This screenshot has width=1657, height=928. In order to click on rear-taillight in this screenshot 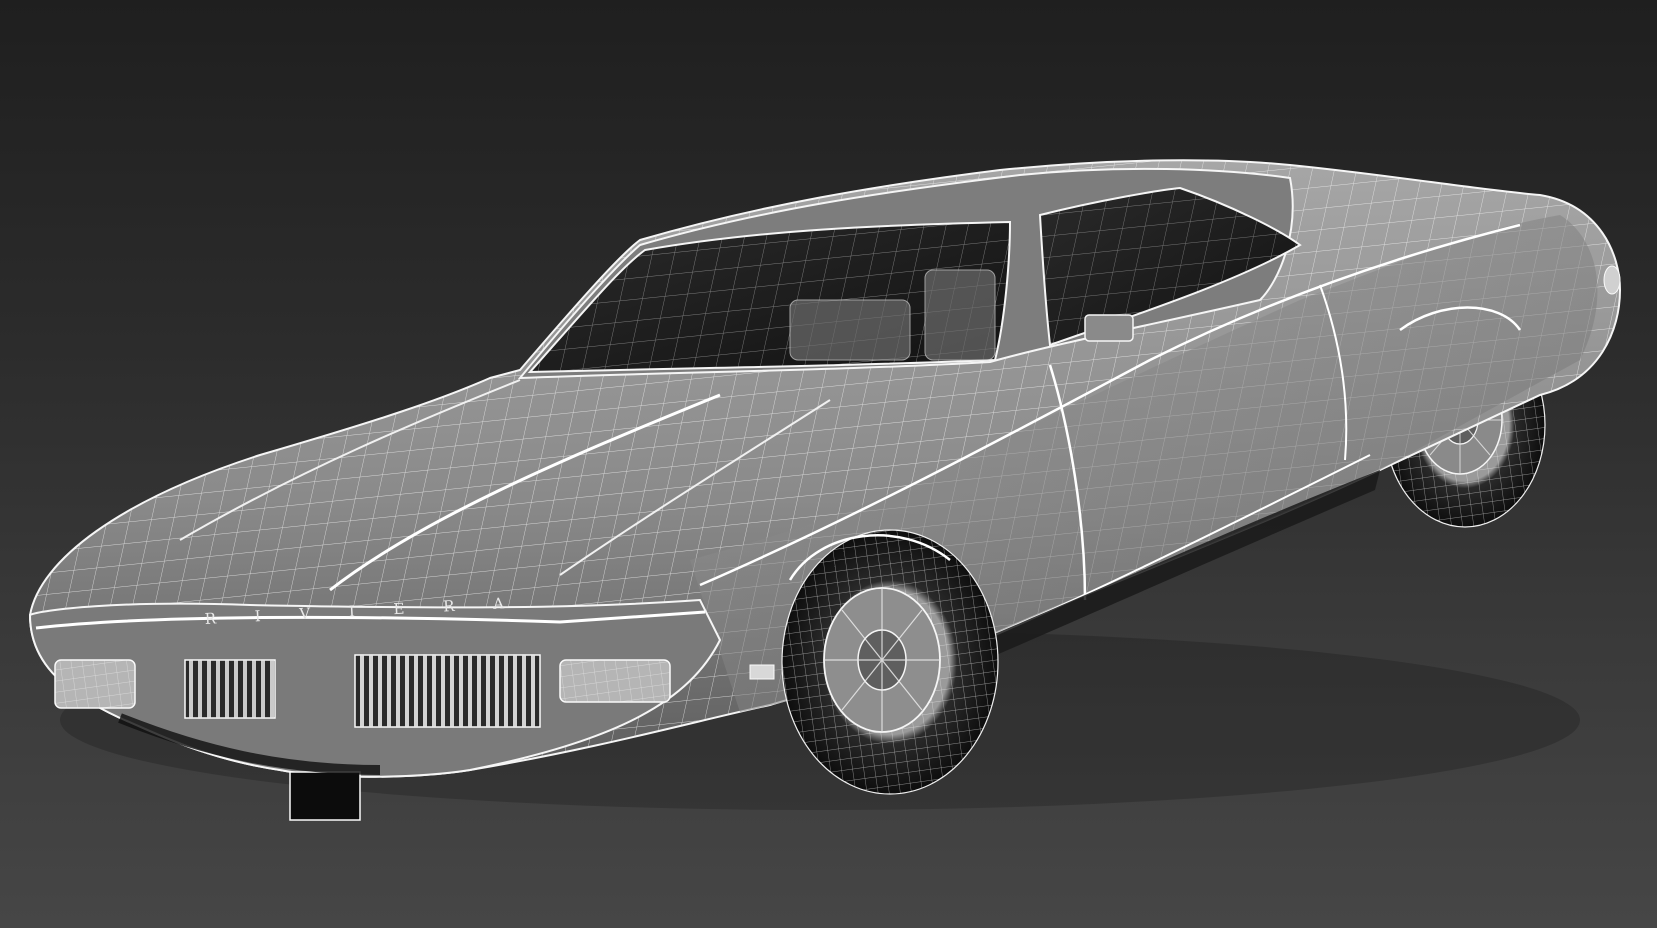, I will do `click(1612, 280)`.